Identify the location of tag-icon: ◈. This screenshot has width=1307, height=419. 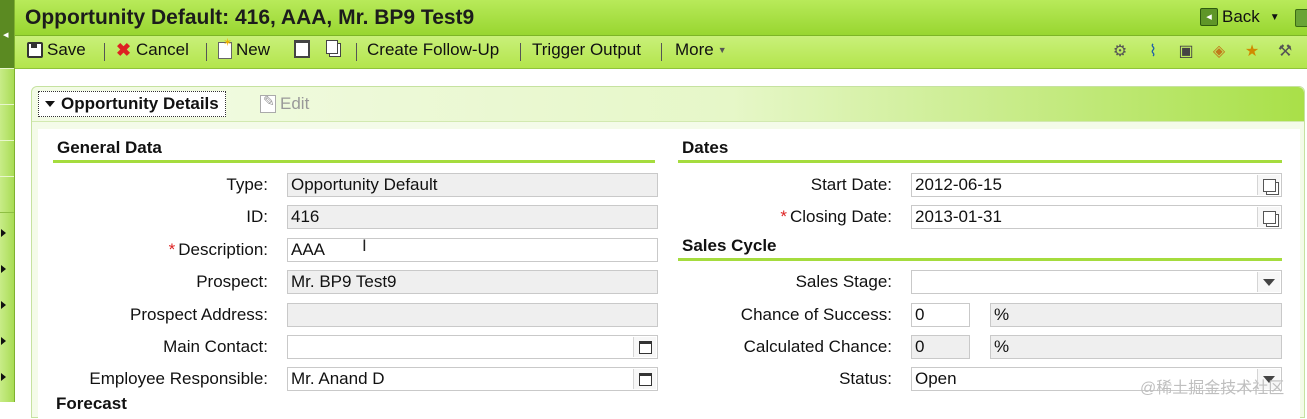
(1219, 52).